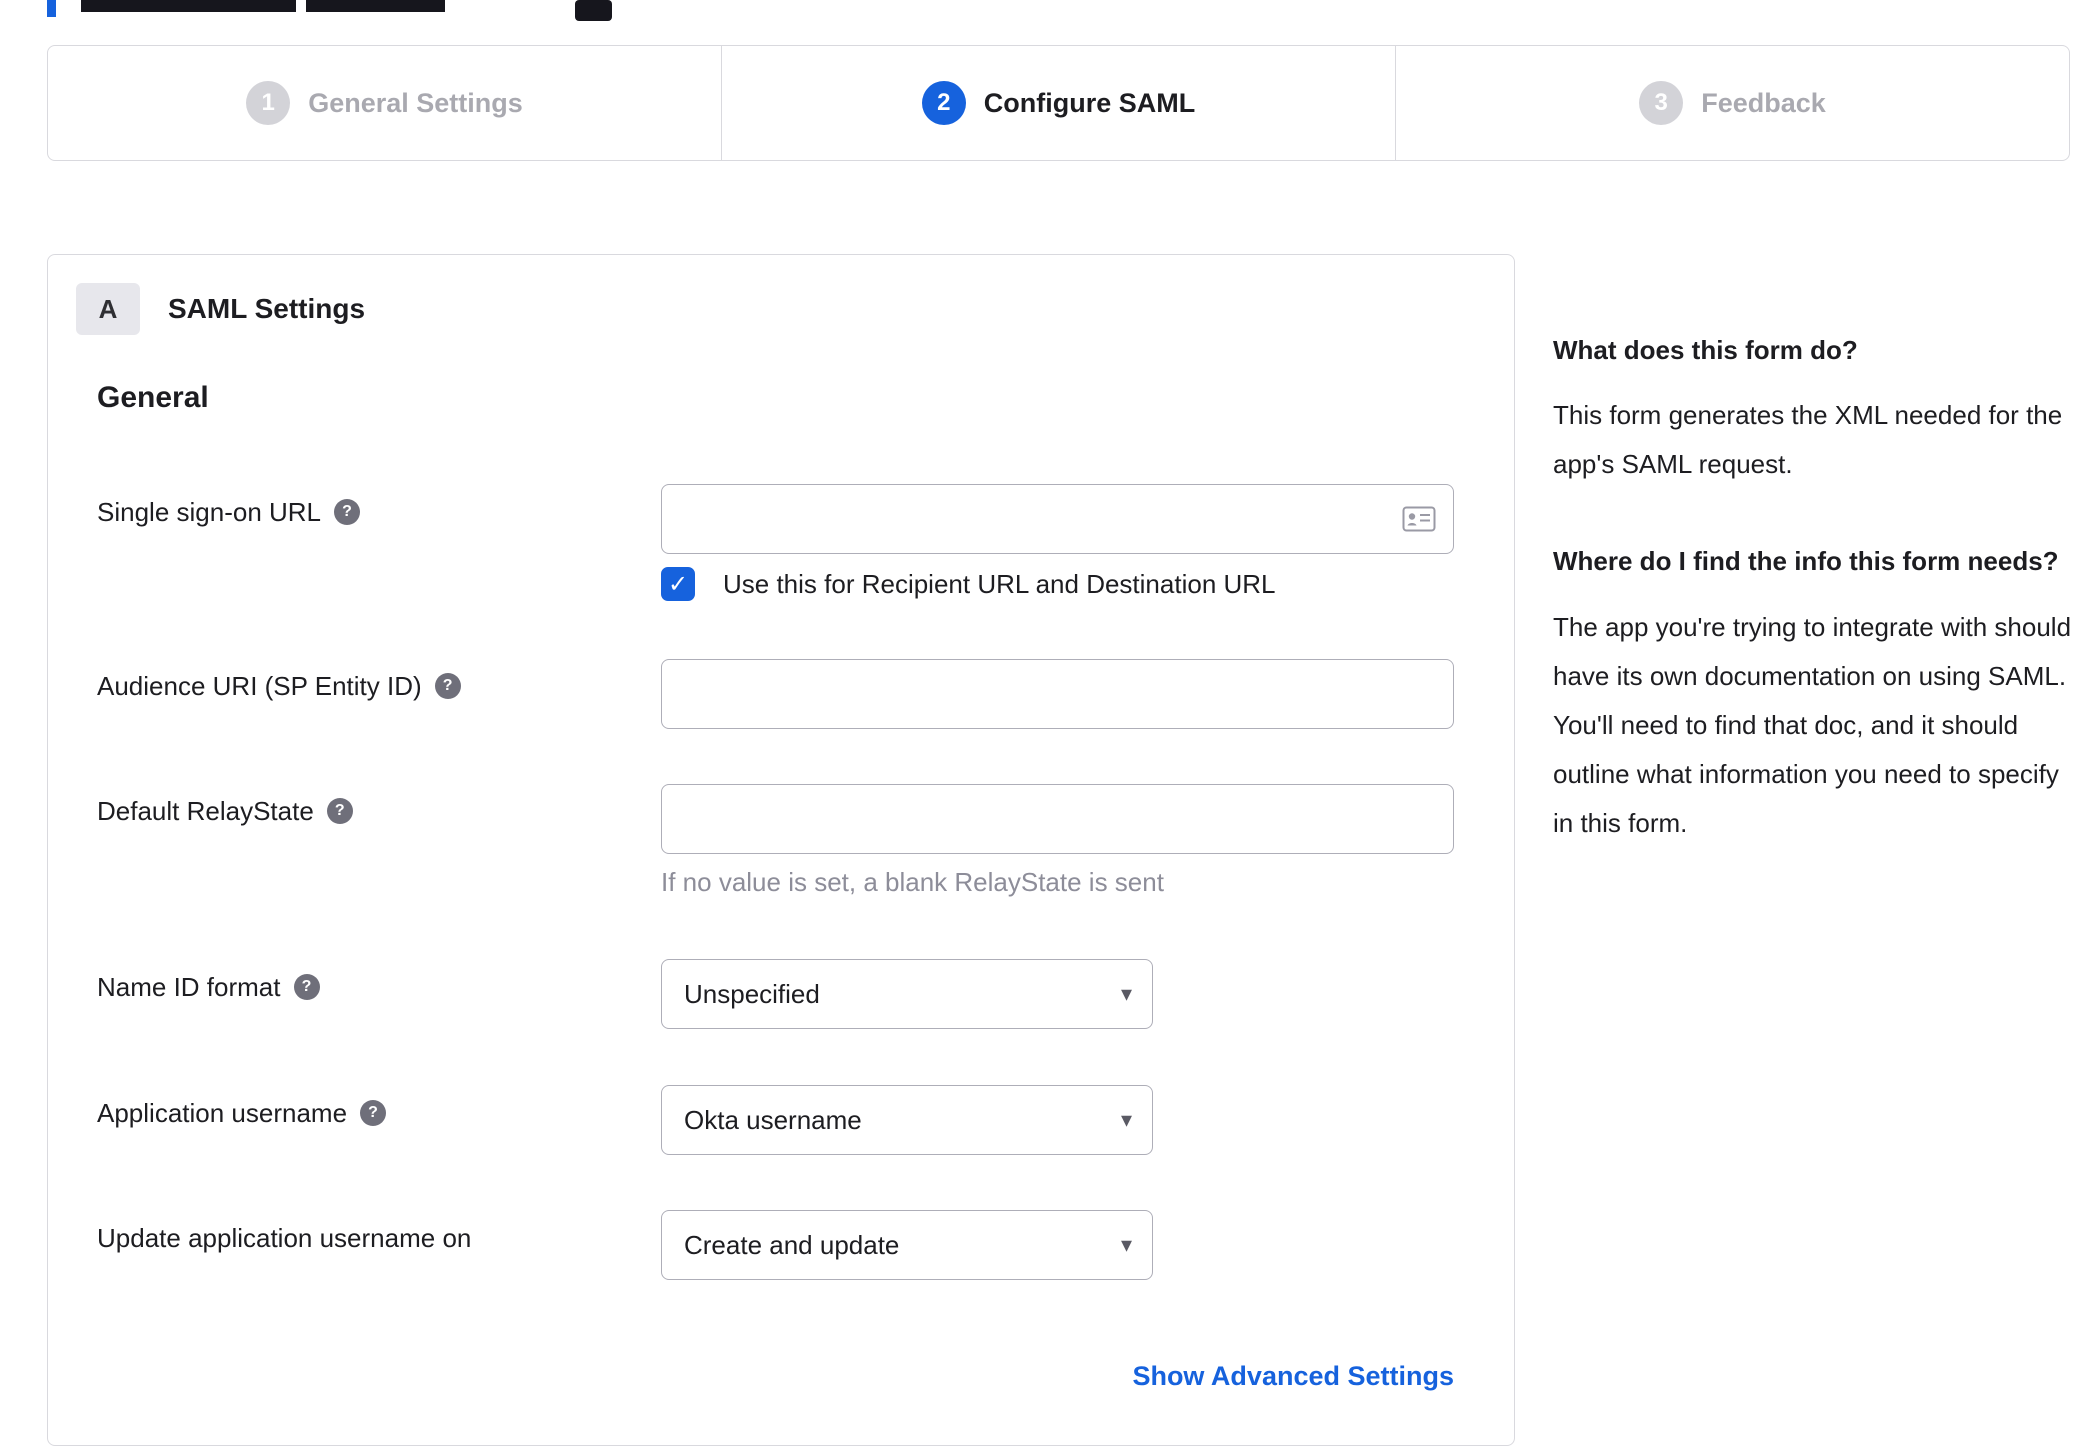 This screenshot has width=2092, height=1446. Describe the element at coordinates (752, 994) in the screenshot. I see `selected-value: Unspecified` at that location.